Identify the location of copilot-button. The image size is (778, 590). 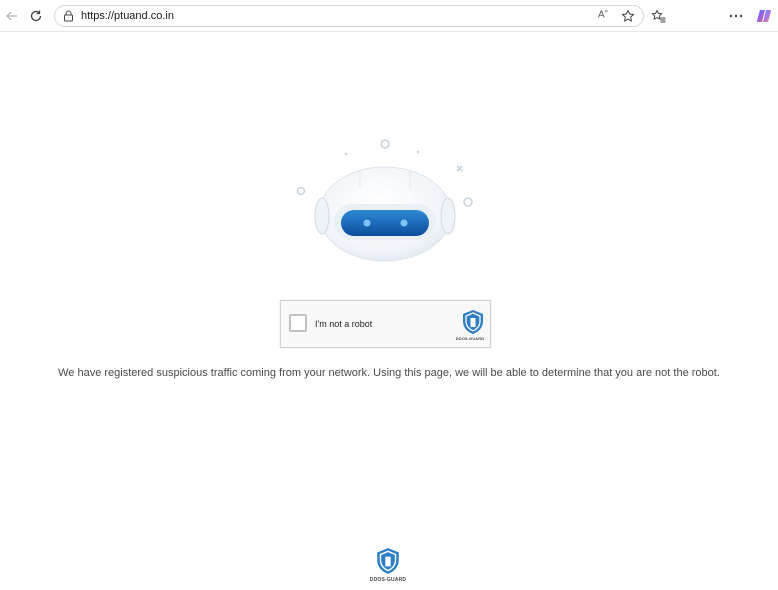
(764, 16).